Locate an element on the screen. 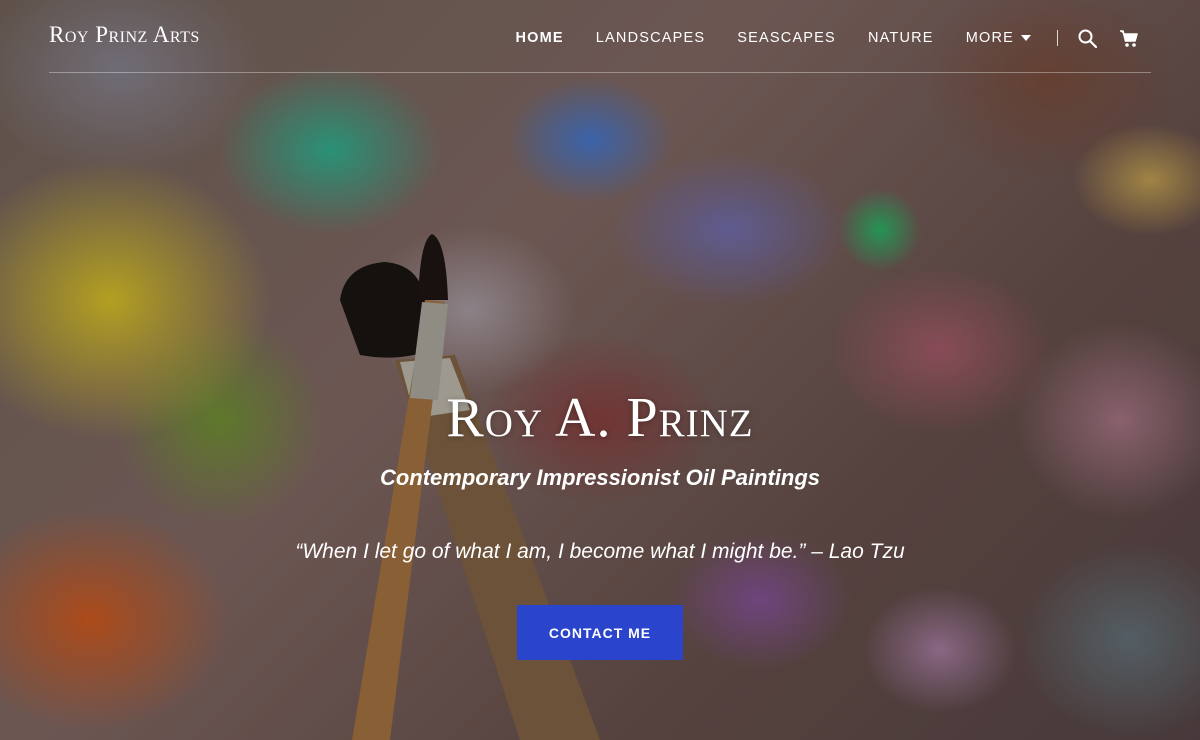 This screenshot has width=1200, height=740. contact-me-button: CONTACT ME is located at coordinates (600, 632).